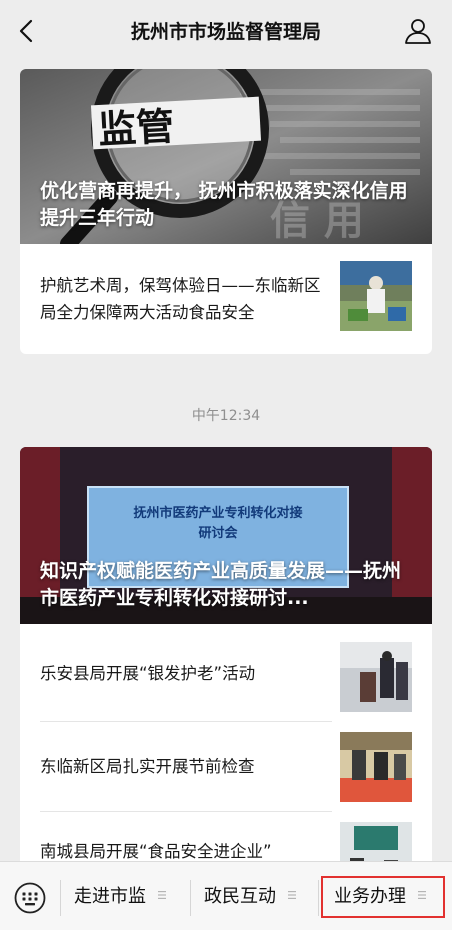 Image resolution: width=452 pixels, height=930 pixels. What do you see at coordinates (383, 897) in the screenshot?
I see `highlight-box` at bounding box center [383, 897].